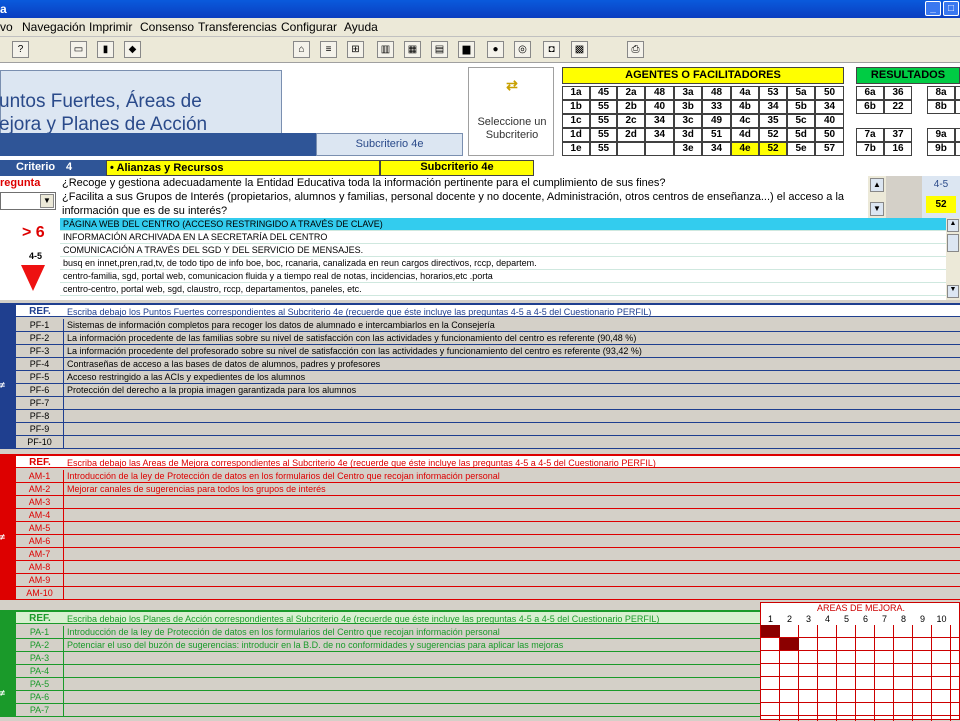 This screenshot has width=960, height=721. What do you see at coordinates (789, 644) in the screenshot?
I see `matrix-mark` at bounding box center [789, 644].